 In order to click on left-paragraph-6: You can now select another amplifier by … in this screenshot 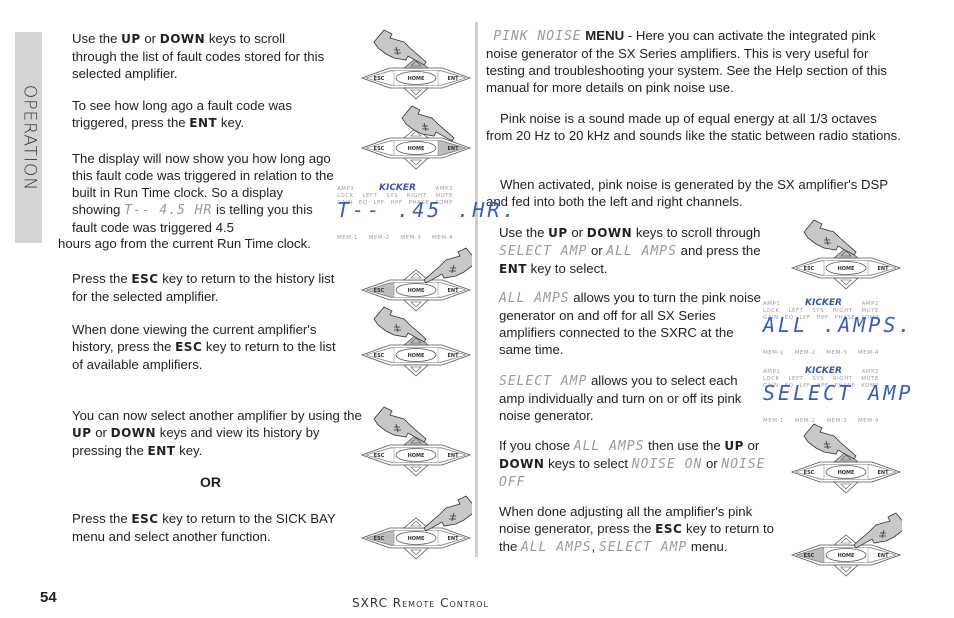, I will do `click(217, 433)`.